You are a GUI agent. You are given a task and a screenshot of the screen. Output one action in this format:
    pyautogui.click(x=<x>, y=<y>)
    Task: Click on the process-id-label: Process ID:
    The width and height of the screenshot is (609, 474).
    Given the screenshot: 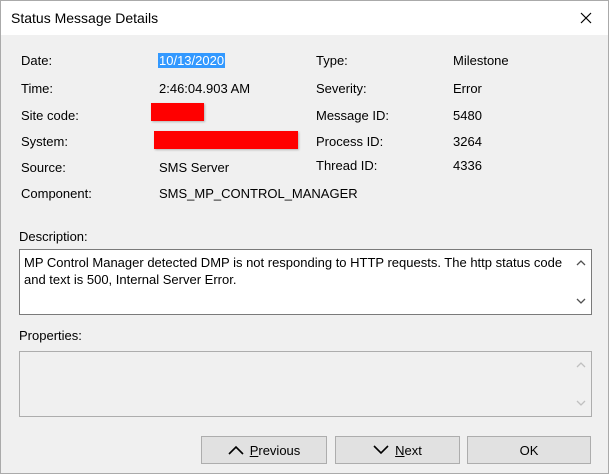 What is the action you would take?
    pyautogui.click(x=350, y=141)
    